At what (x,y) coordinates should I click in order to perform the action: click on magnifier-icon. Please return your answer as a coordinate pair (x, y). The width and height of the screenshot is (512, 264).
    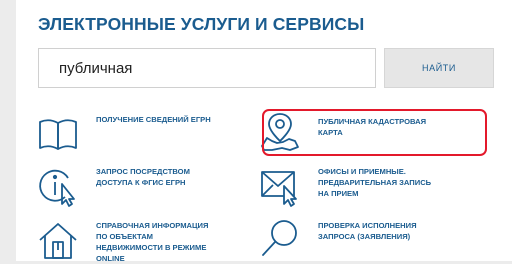
    Looking at the image, I should click on (279, 238).